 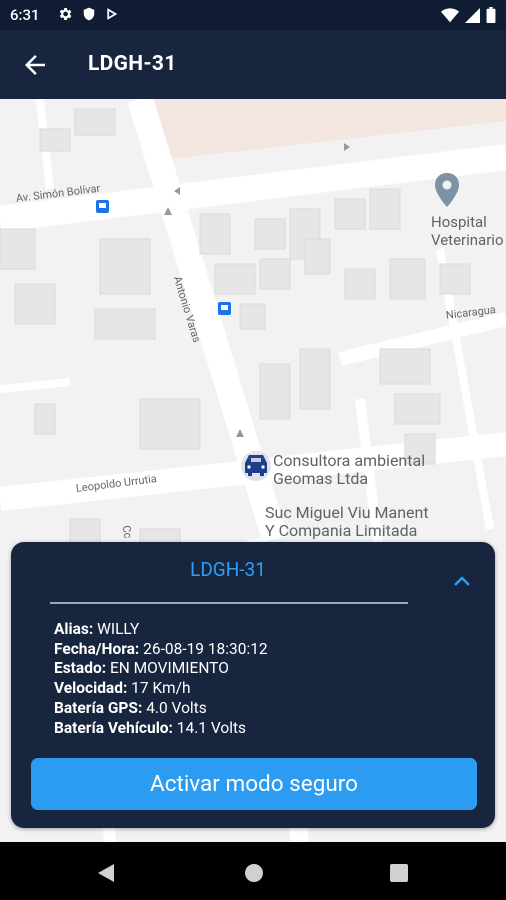 What do you see at coordinates (399, 873) in the screenshot?
I see `recents-square-icon` at bounding box center [399, 873].